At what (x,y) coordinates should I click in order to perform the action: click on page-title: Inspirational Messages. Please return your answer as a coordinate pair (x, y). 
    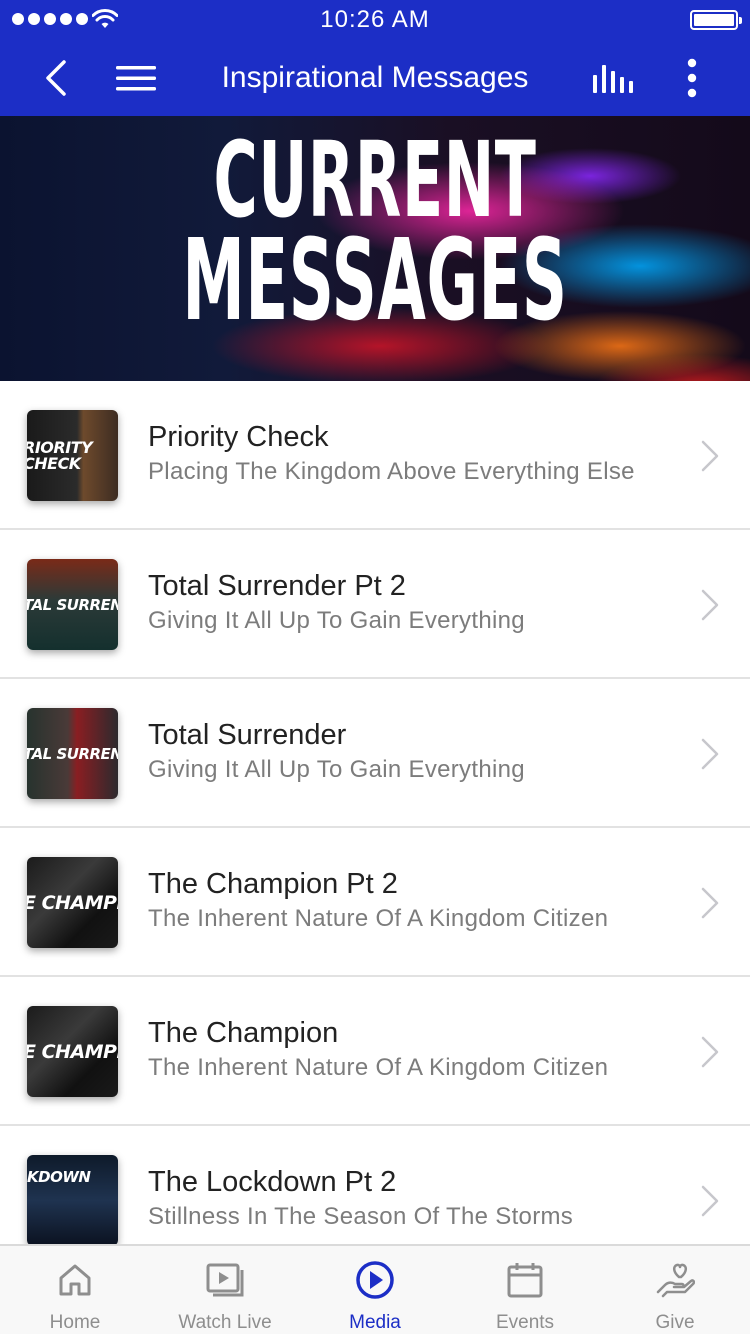
    Looking at the image, I should click on (375, 77).